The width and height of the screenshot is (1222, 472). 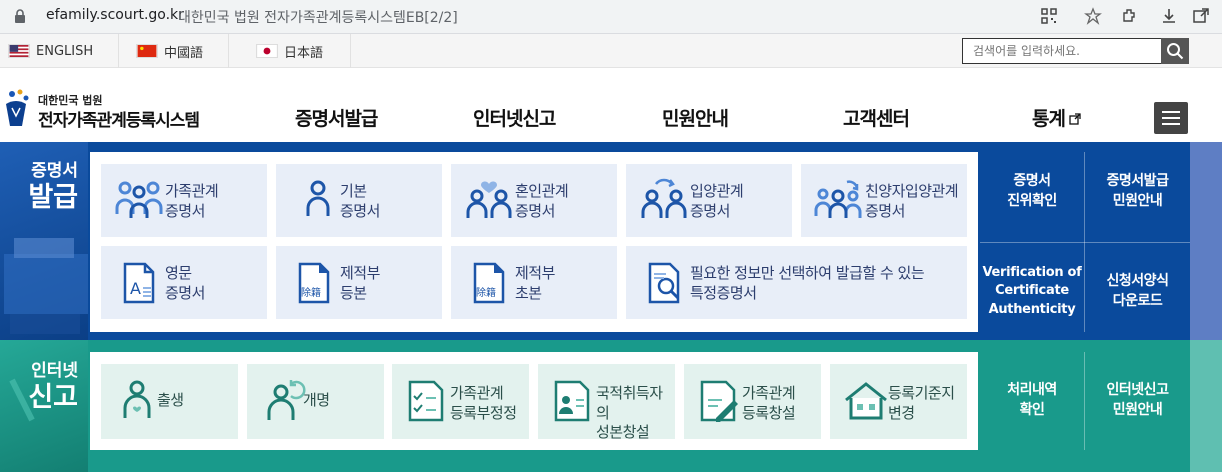 I want to click on lock-icon, so click(x=20, y=16).